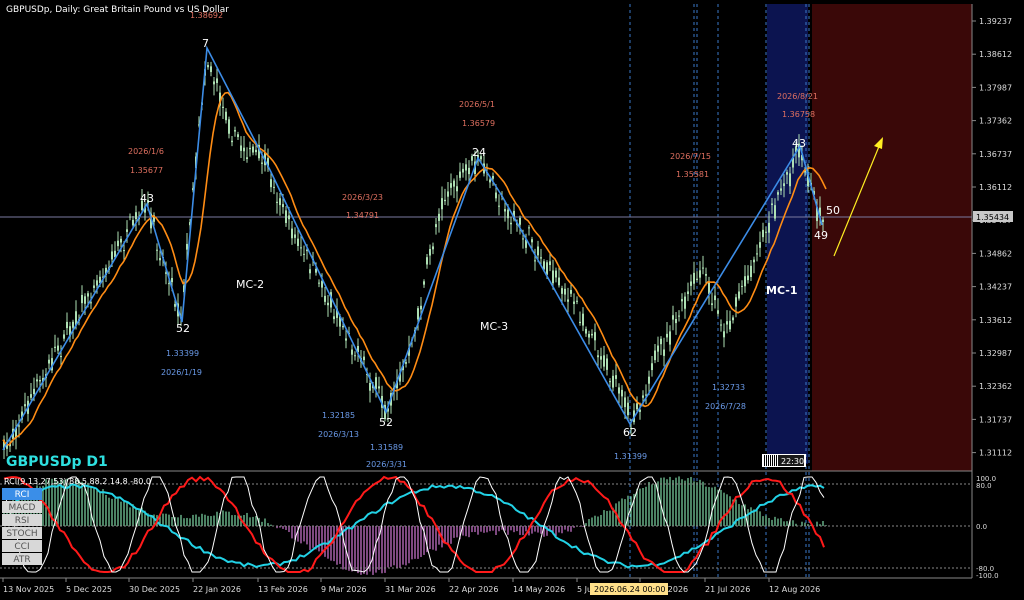 The image size is (1024, 600). What do you see at coordinates (22, 559) in the screenshot?
I see `indicator-button-atr: ATR` at bounding box center [22, 559].